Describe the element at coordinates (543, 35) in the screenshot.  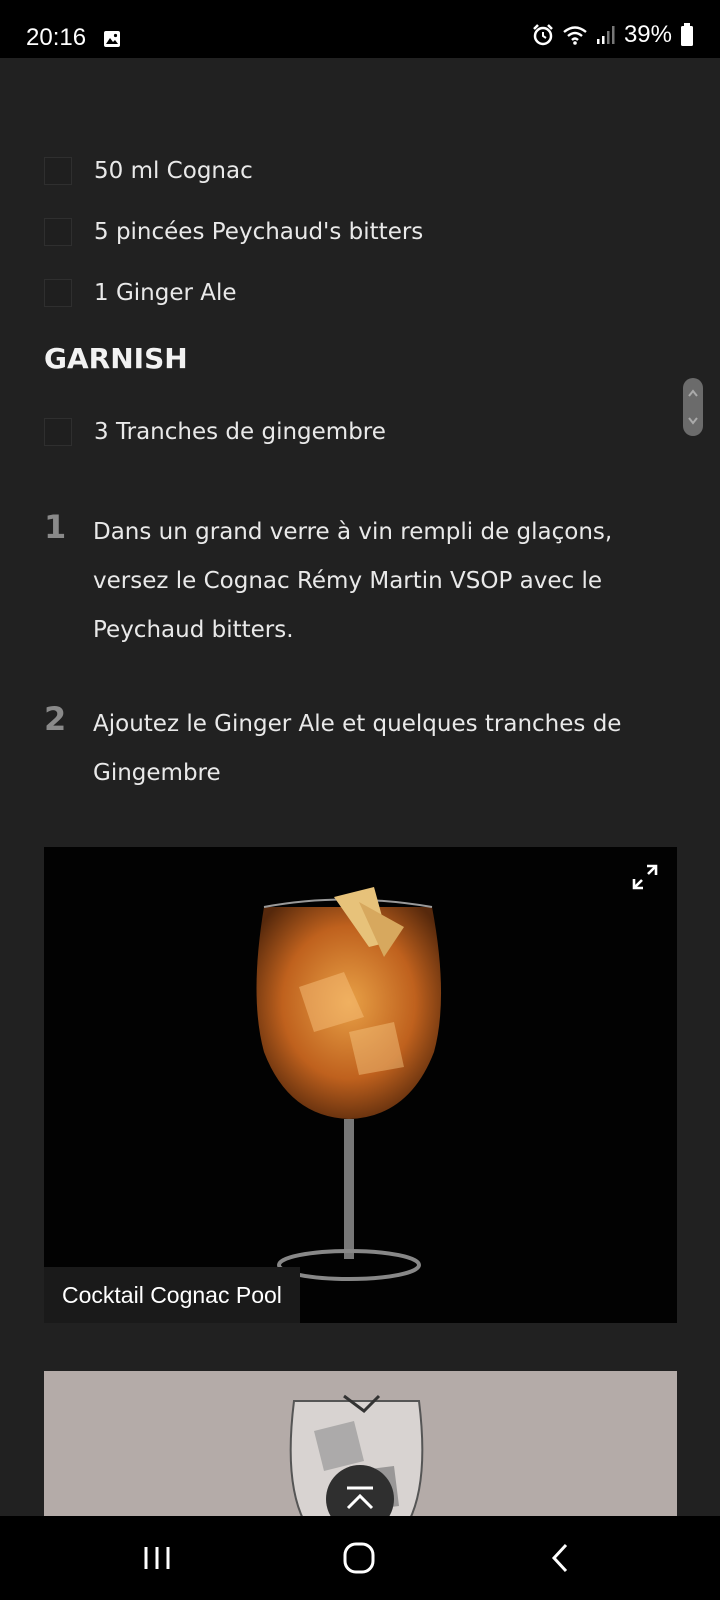
I see `alarm-icon` at that location.